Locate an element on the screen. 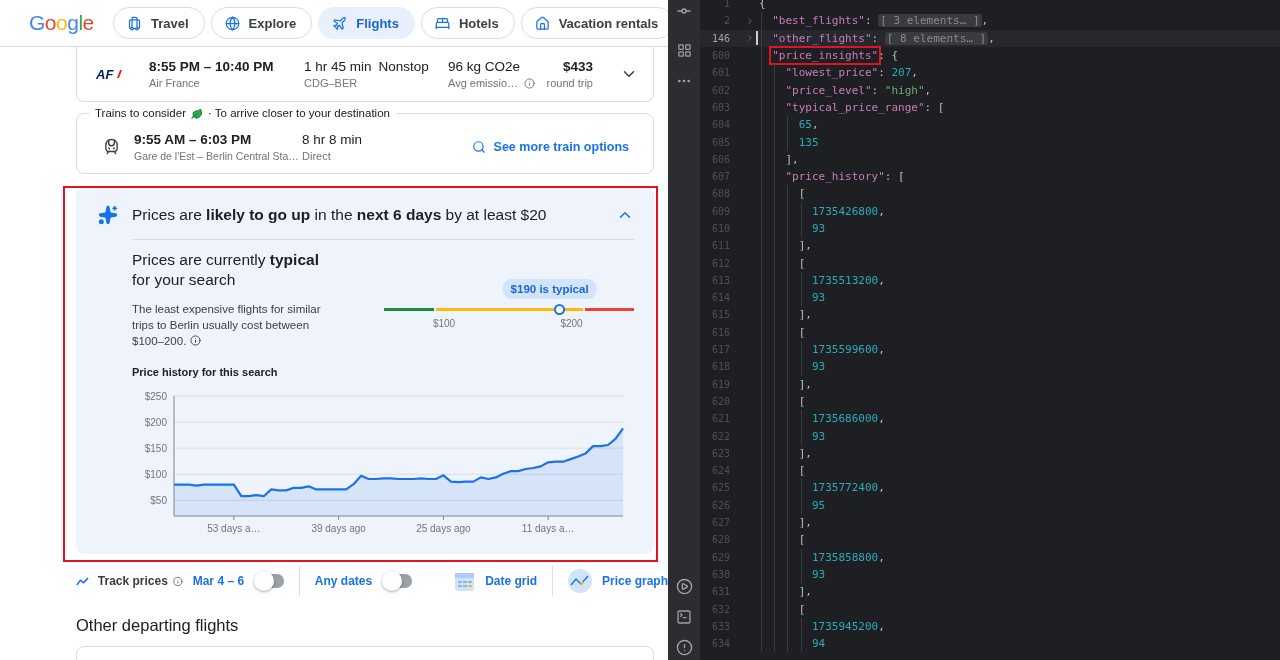 The height and width of the screenshot is (660, 1280). nav-tab: Flights is located at coordinates (366, 23).